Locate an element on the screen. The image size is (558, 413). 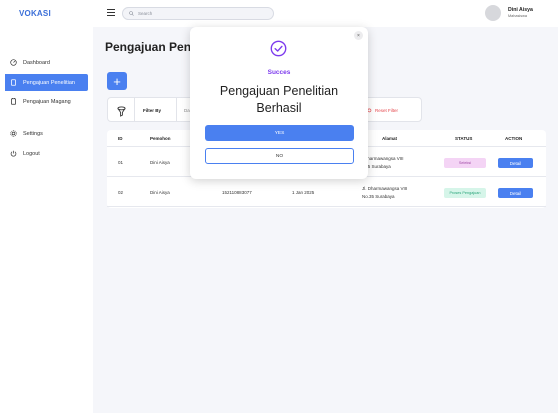
status-badge: Proses Pengajuan is located at coordinates (465, 193).